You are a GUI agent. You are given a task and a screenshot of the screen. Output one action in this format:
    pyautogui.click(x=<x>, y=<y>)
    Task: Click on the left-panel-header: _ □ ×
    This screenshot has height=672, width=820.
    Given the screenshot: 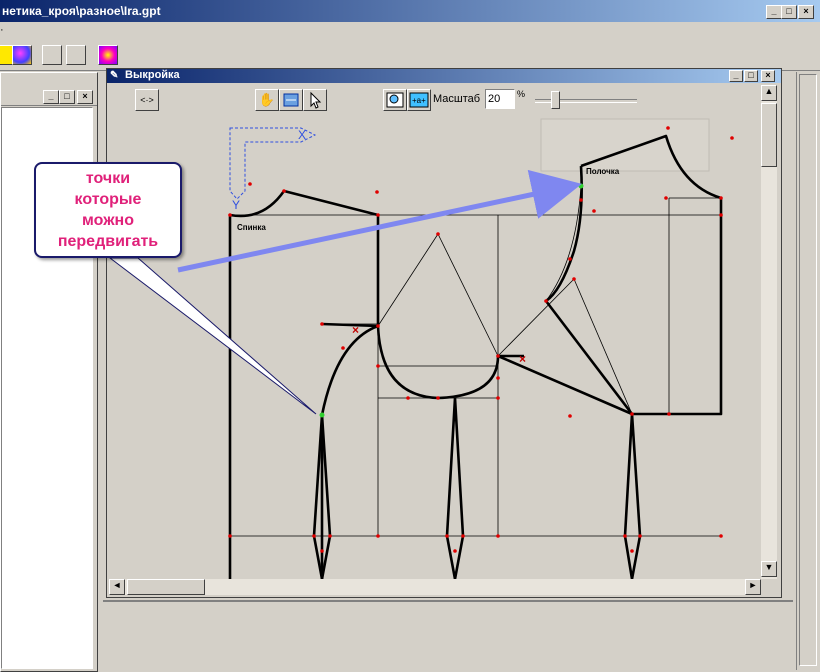 What is the action you would take?
    pyautogui.click(x=49, y=96)
    